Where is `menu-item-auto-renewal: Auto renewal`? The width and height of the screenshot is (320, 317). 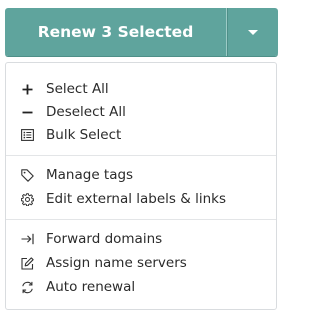
menu-item-auto-renewal: Auto renewal is located at coordinates (141, 287).